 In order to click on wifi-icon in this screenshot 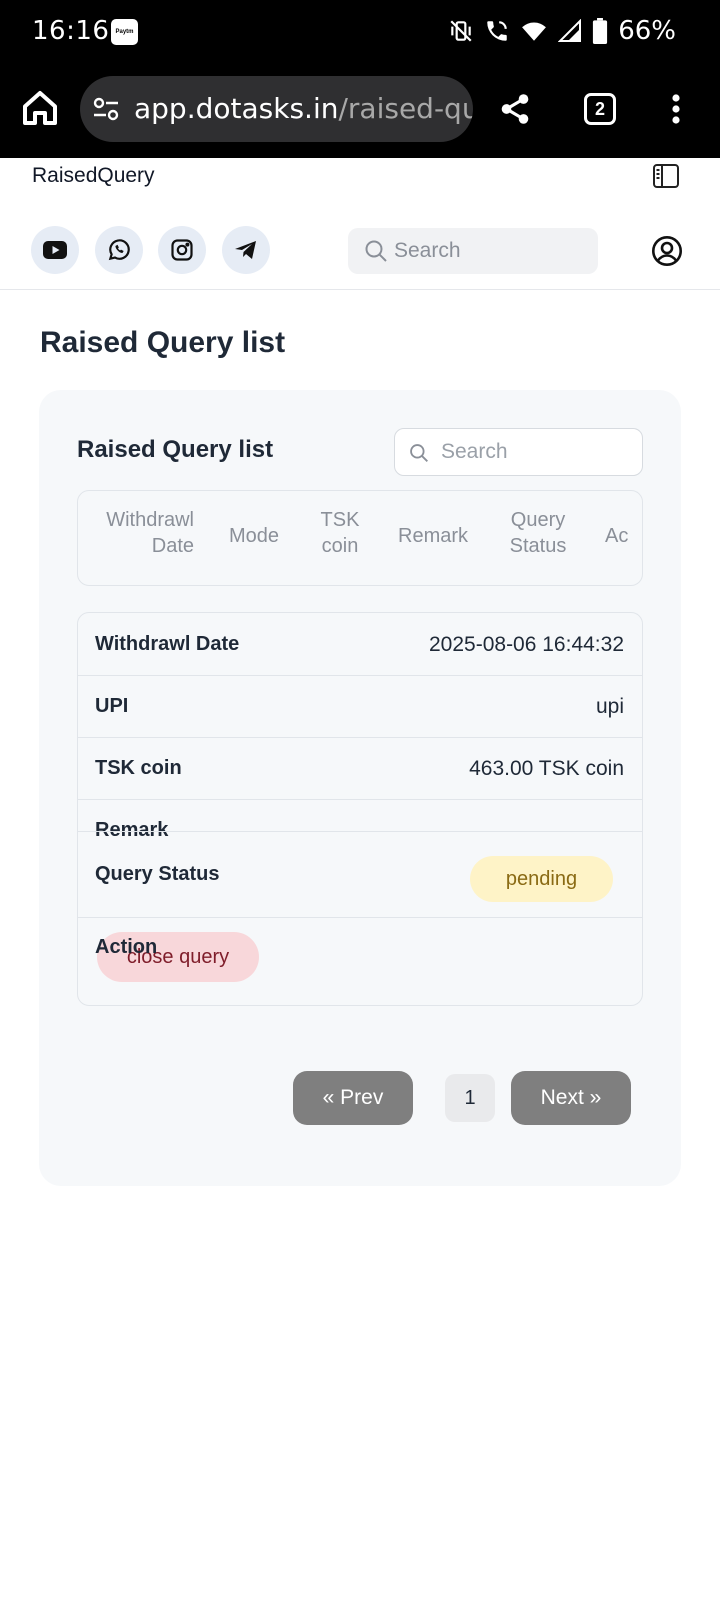, I will do `click(534, 31)`.